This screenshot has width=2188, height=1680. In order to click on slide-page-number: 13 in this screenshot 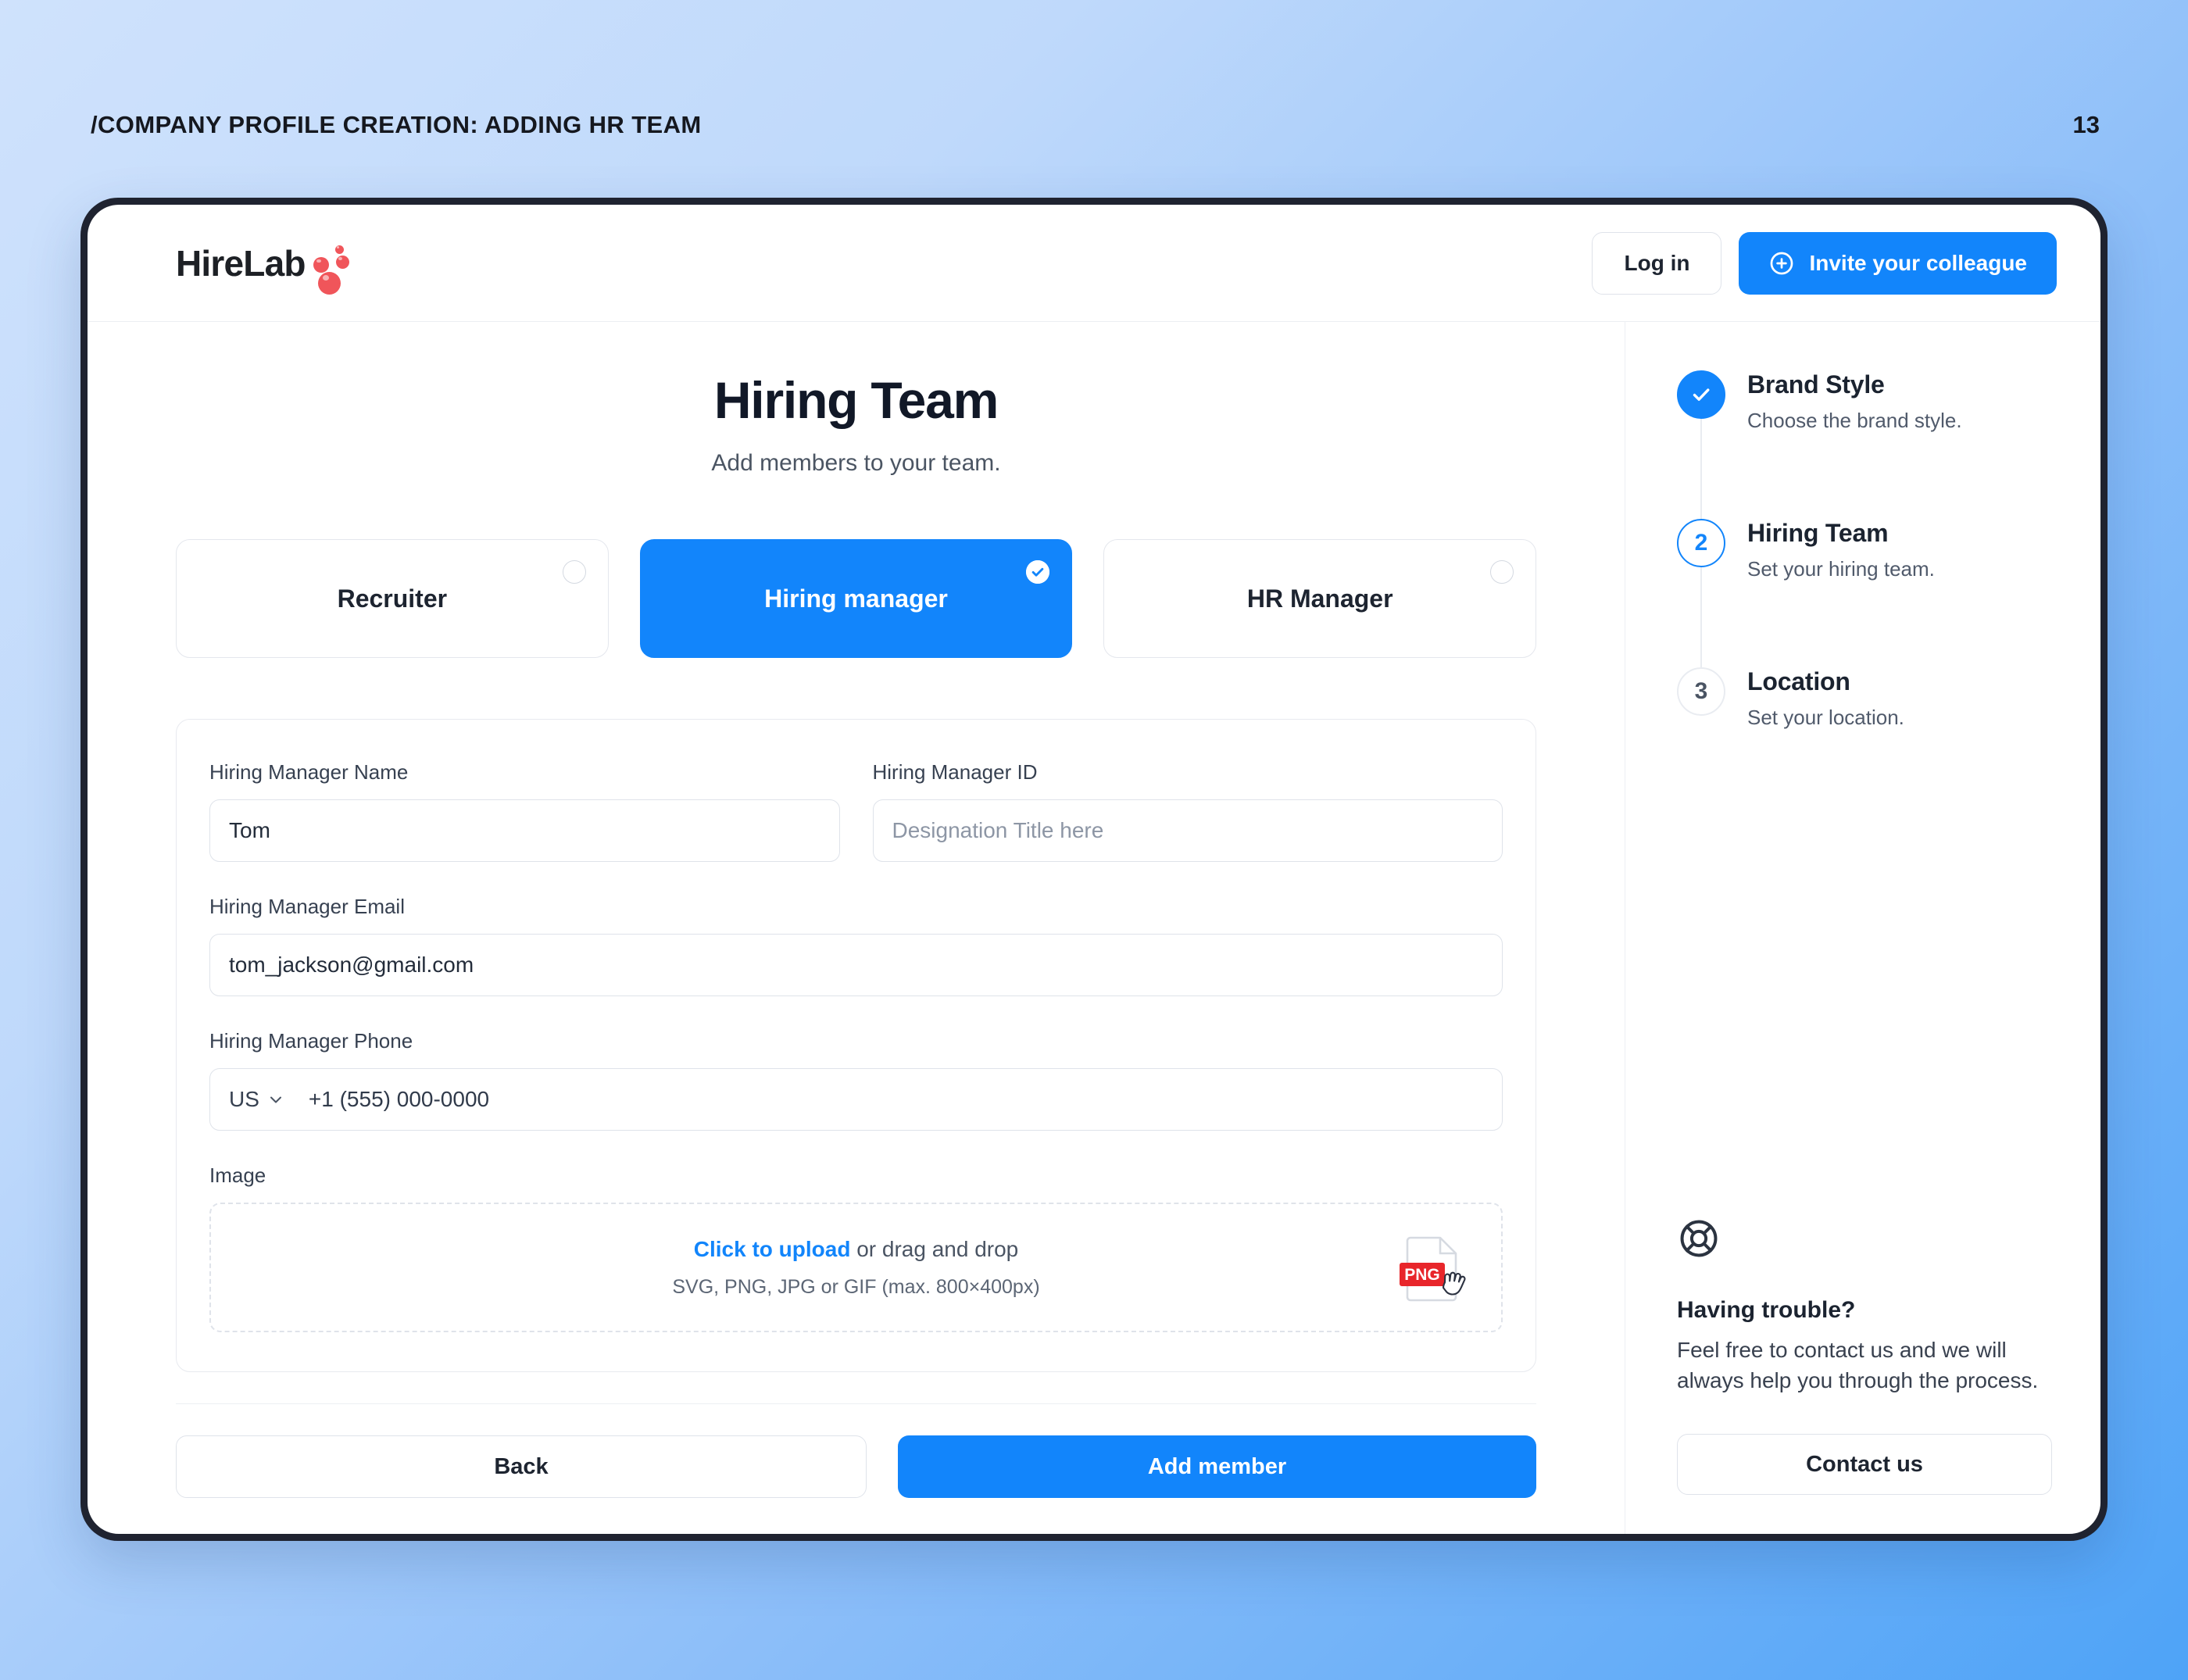, I will do `click(2086, 124)`.